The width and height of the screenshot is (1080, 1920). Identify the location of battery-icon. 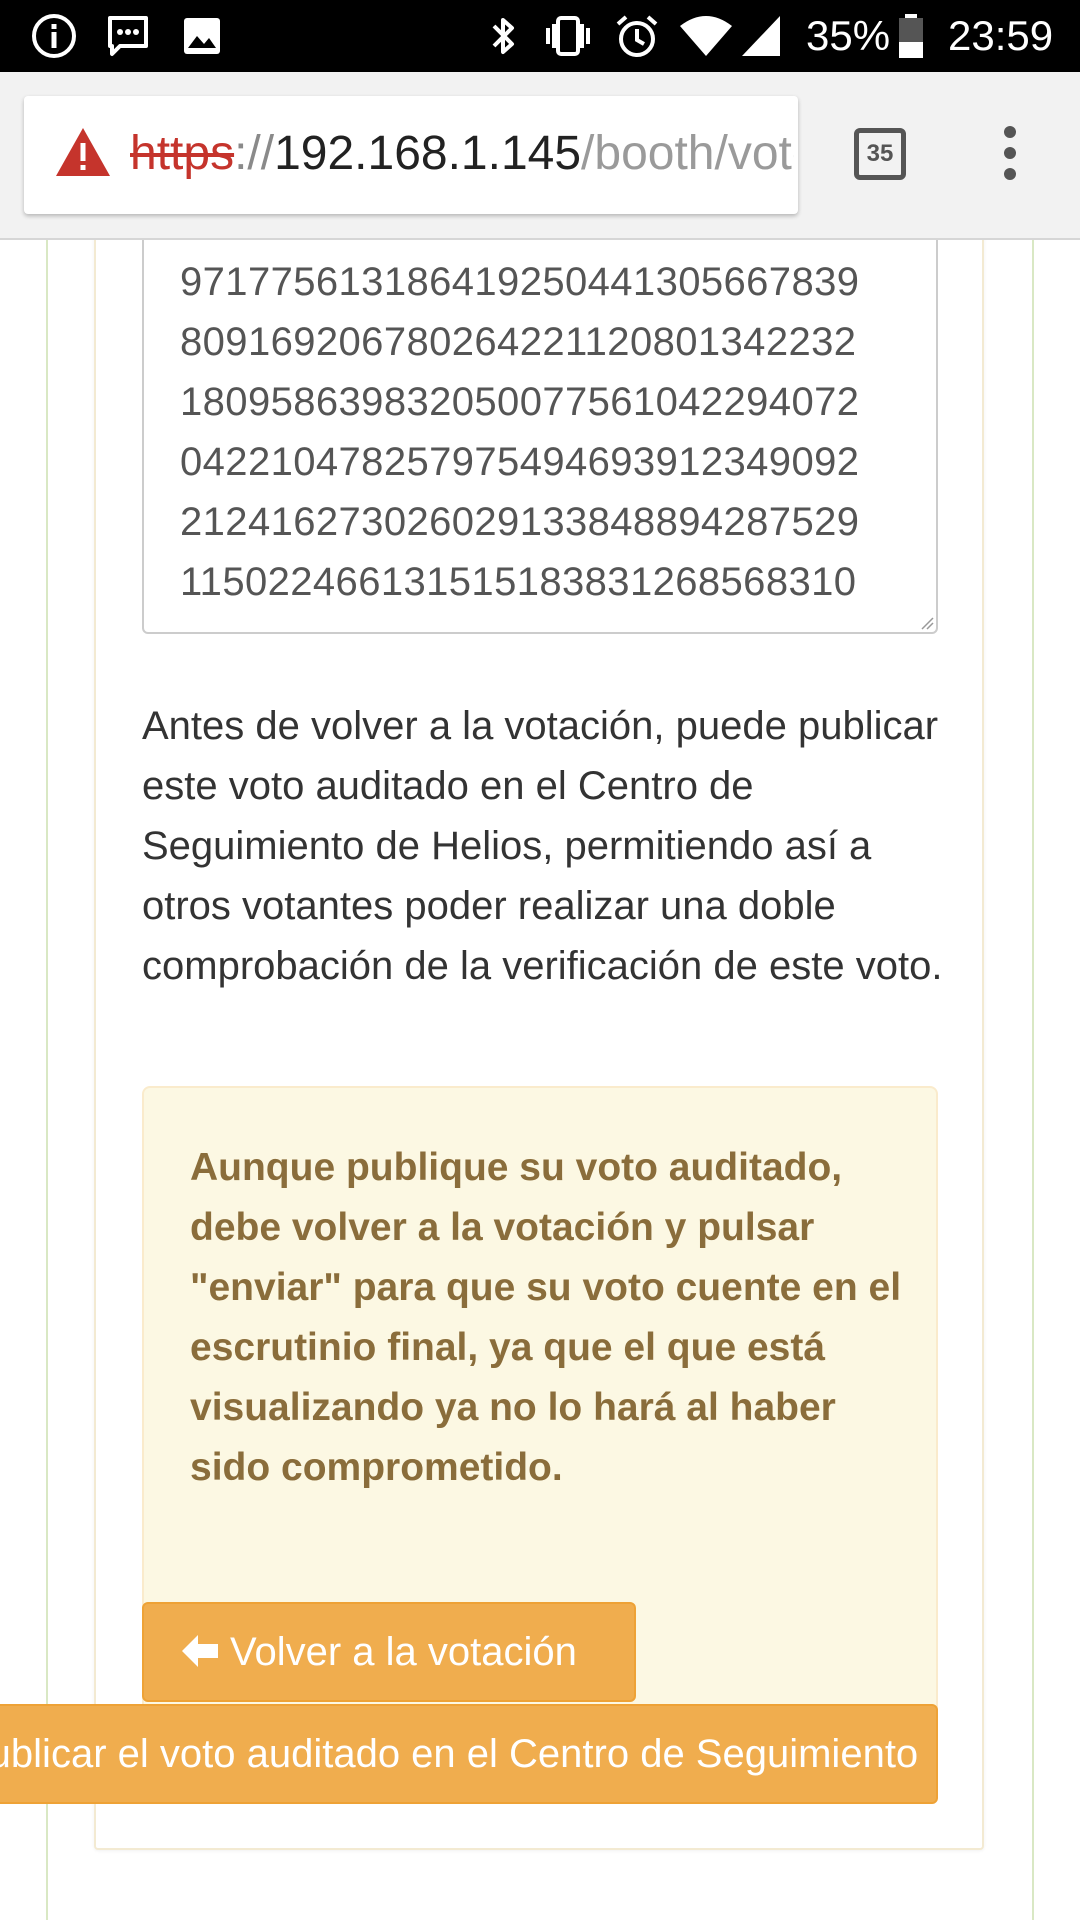
(911, 36).